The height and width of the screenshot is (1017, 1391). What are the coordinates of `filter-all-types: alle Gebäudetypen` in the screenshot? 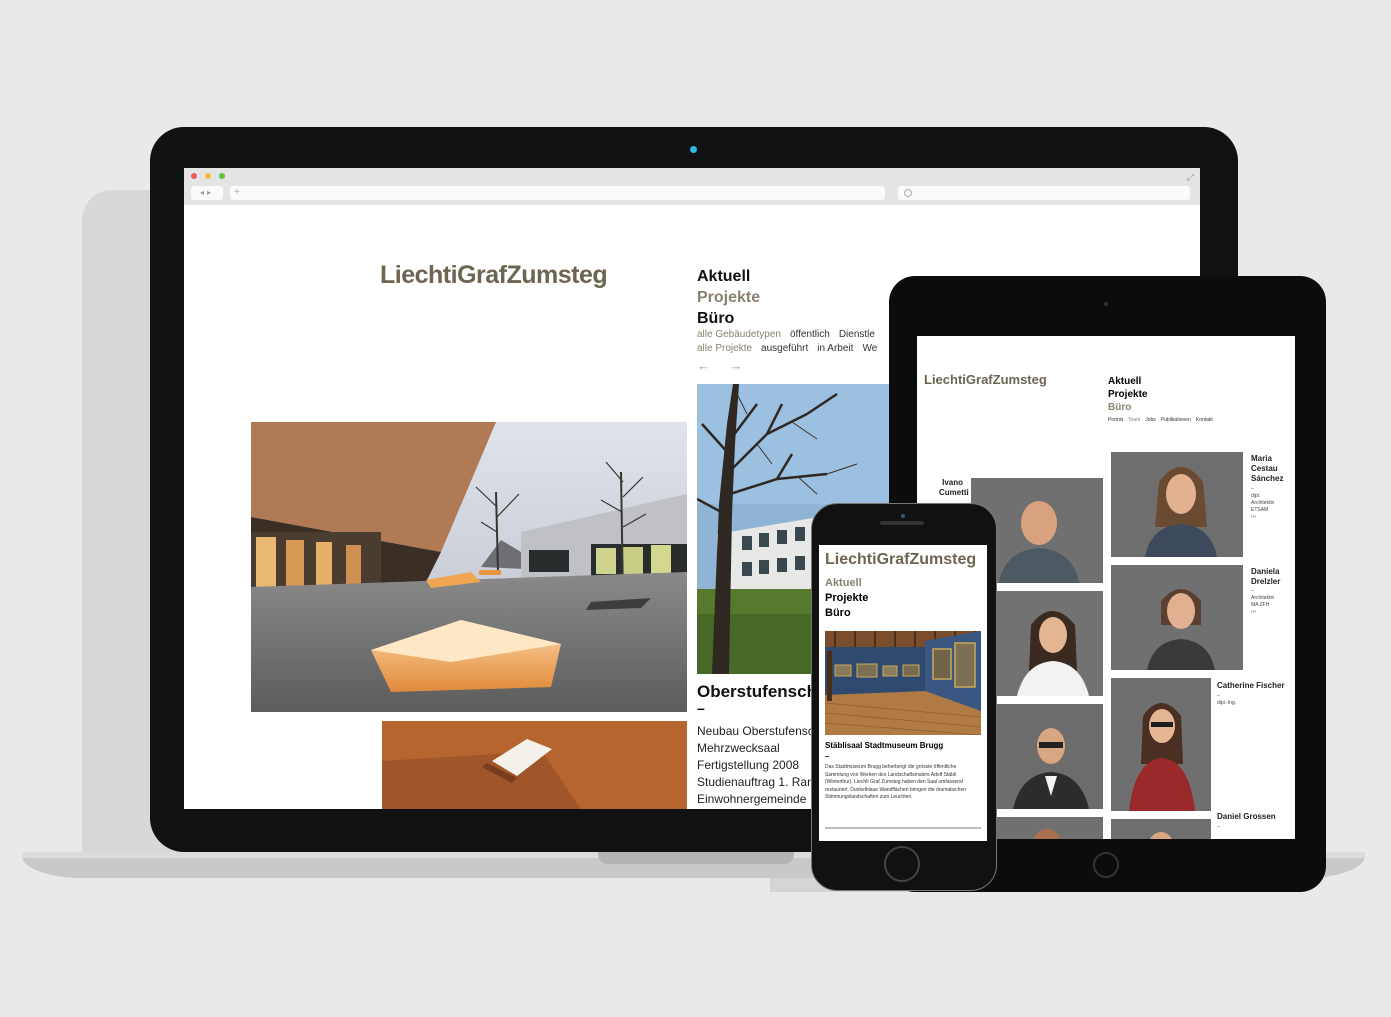 It's located at (739, 334).